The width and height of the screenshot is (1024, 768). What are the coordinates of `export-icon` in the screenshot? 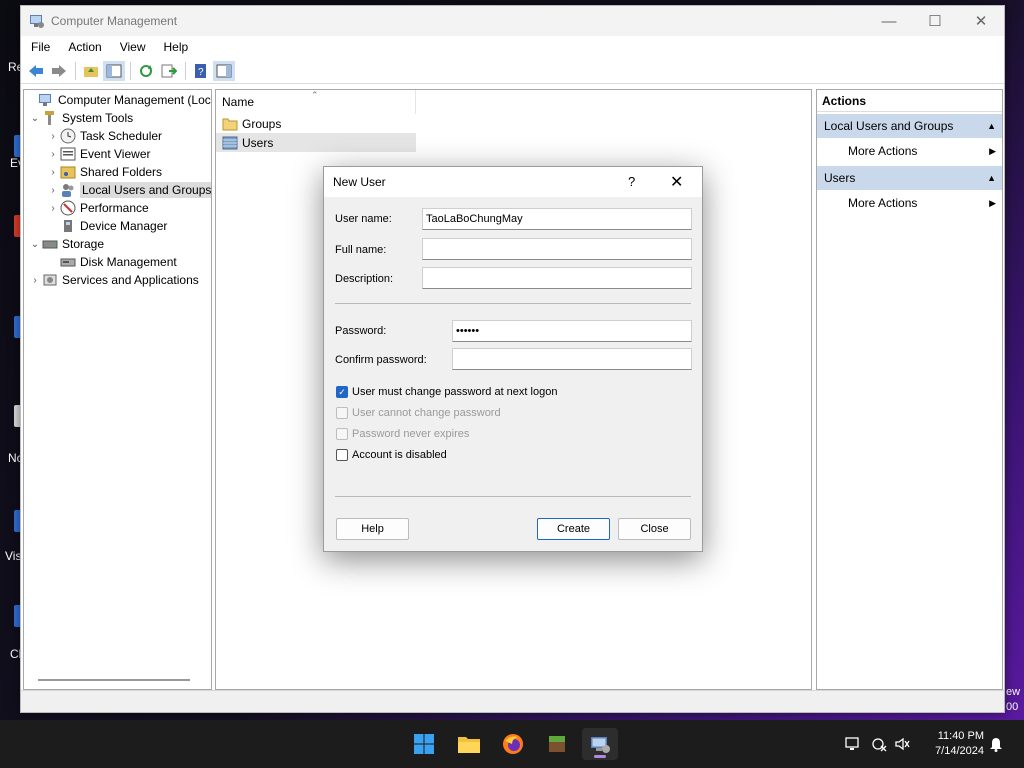 It's located at (169, 70).